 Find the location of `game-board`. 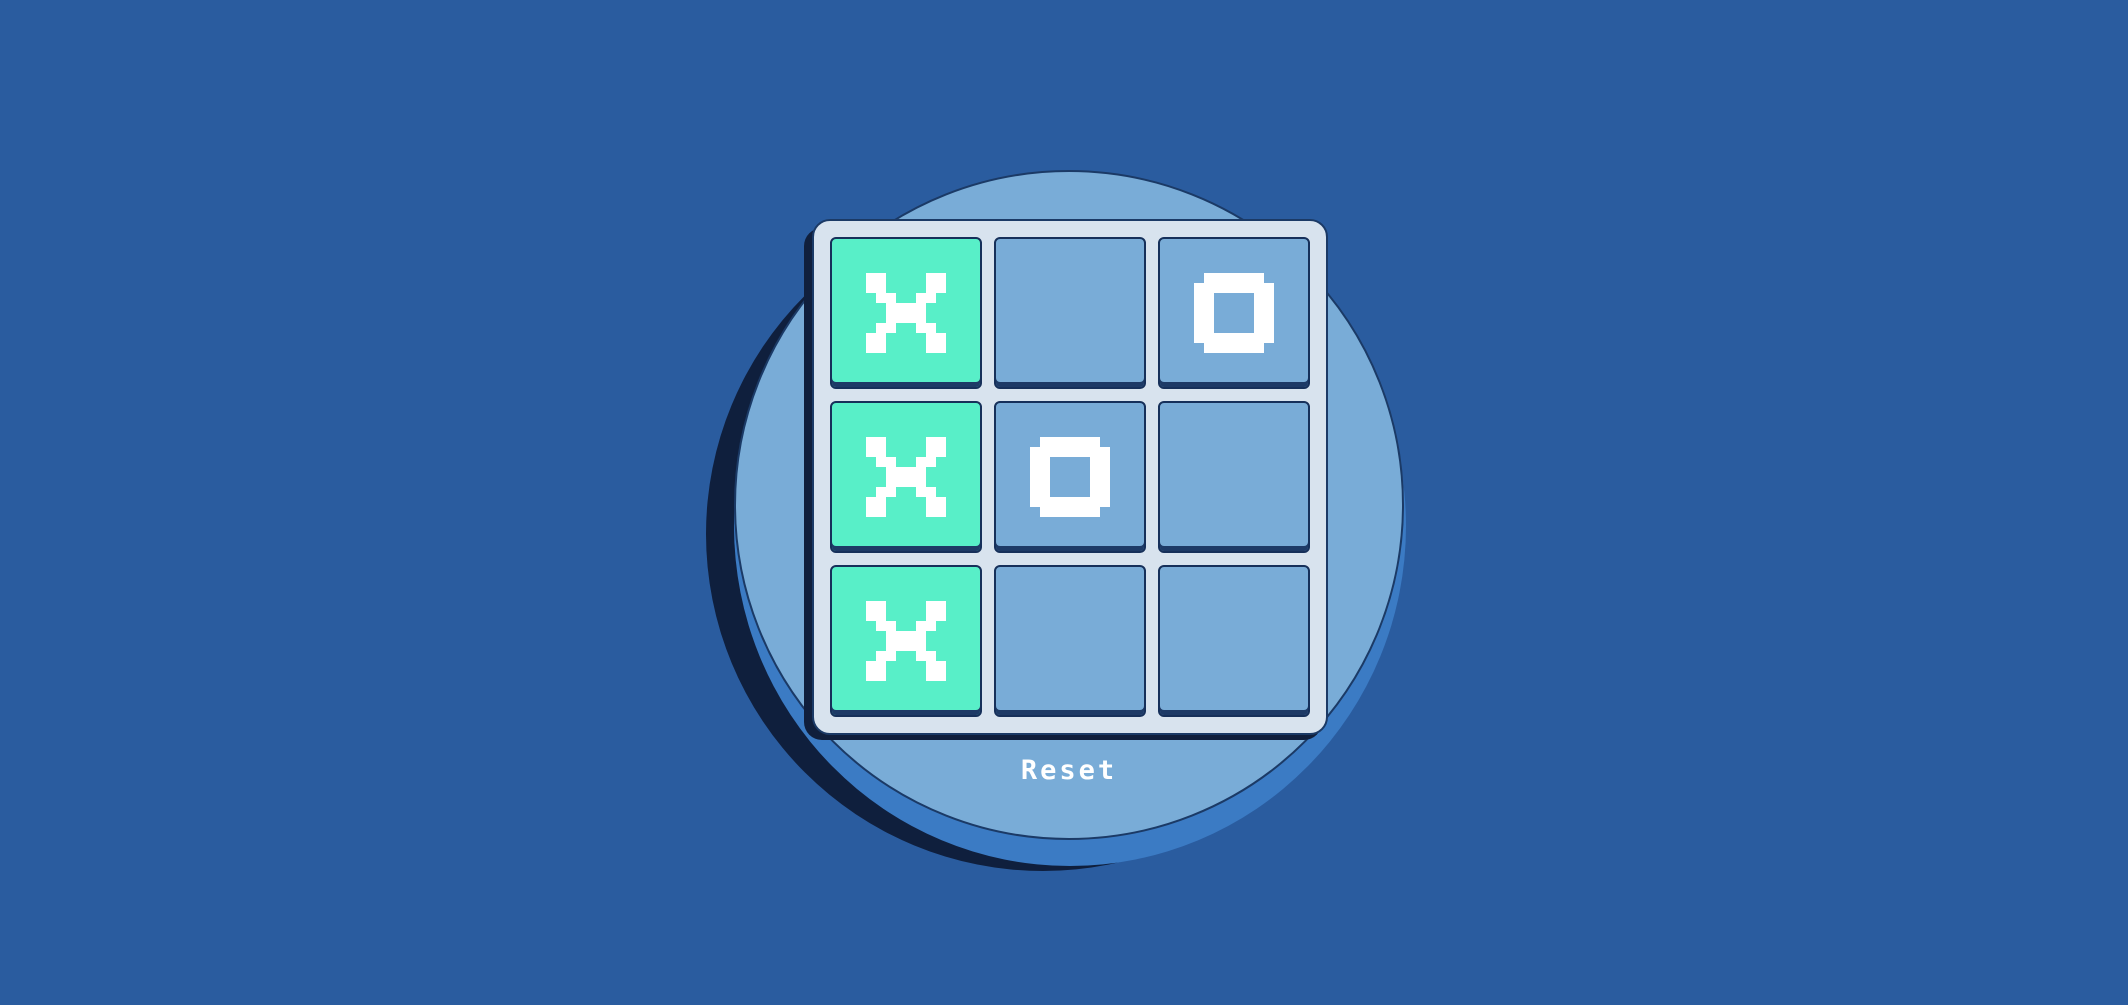

game-board is located at coordinates (1070, 477).